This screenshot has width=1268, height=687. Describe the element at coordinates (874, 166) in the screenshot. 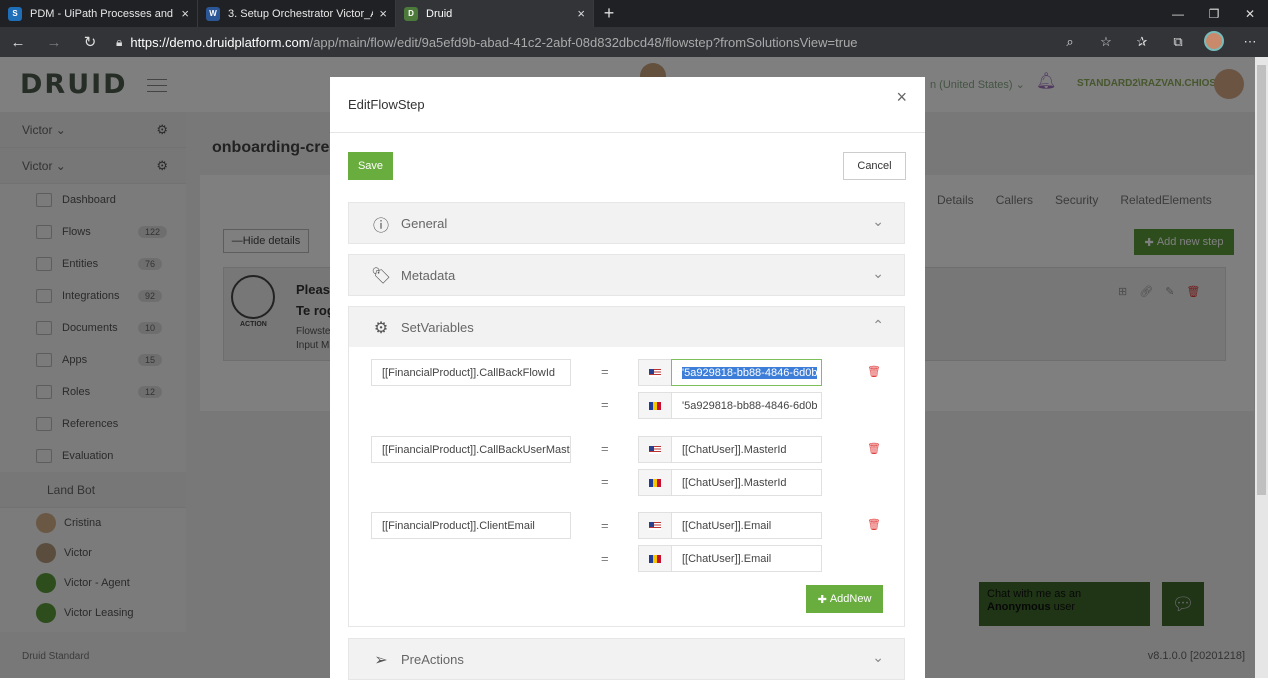

I see `cancel-button: Cancel` at that location.